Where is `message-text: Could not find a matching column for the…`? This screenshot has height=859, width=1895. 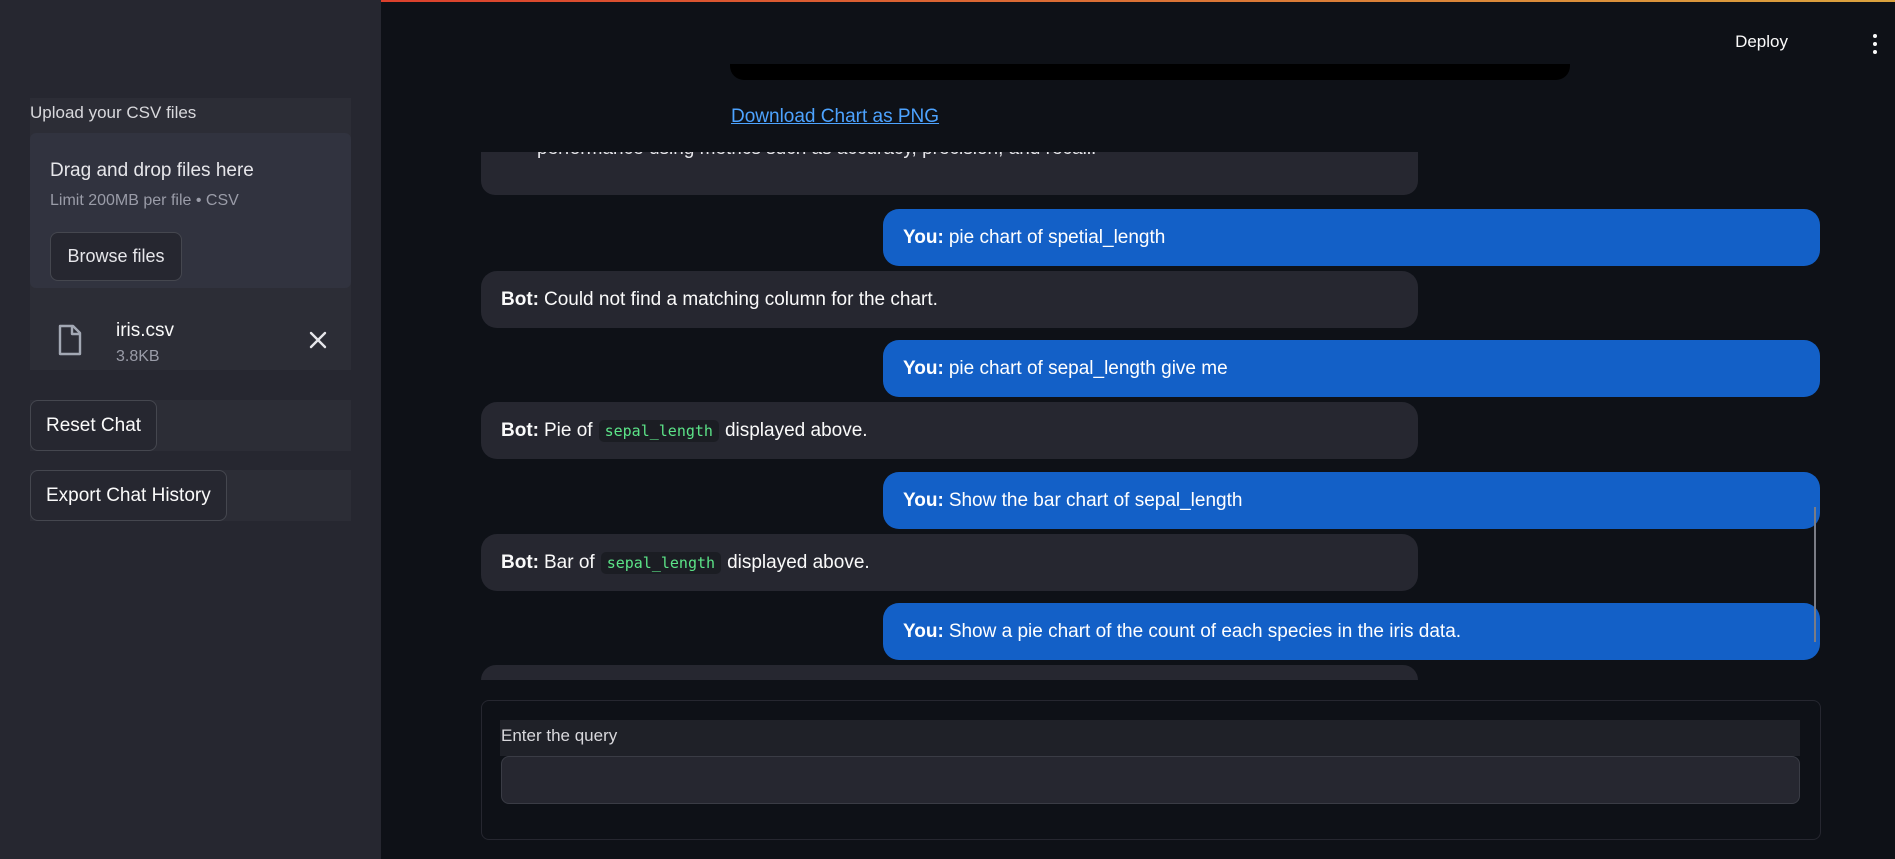
message-text: Could not find a matching column for the… is located at coordinates (740, 299).